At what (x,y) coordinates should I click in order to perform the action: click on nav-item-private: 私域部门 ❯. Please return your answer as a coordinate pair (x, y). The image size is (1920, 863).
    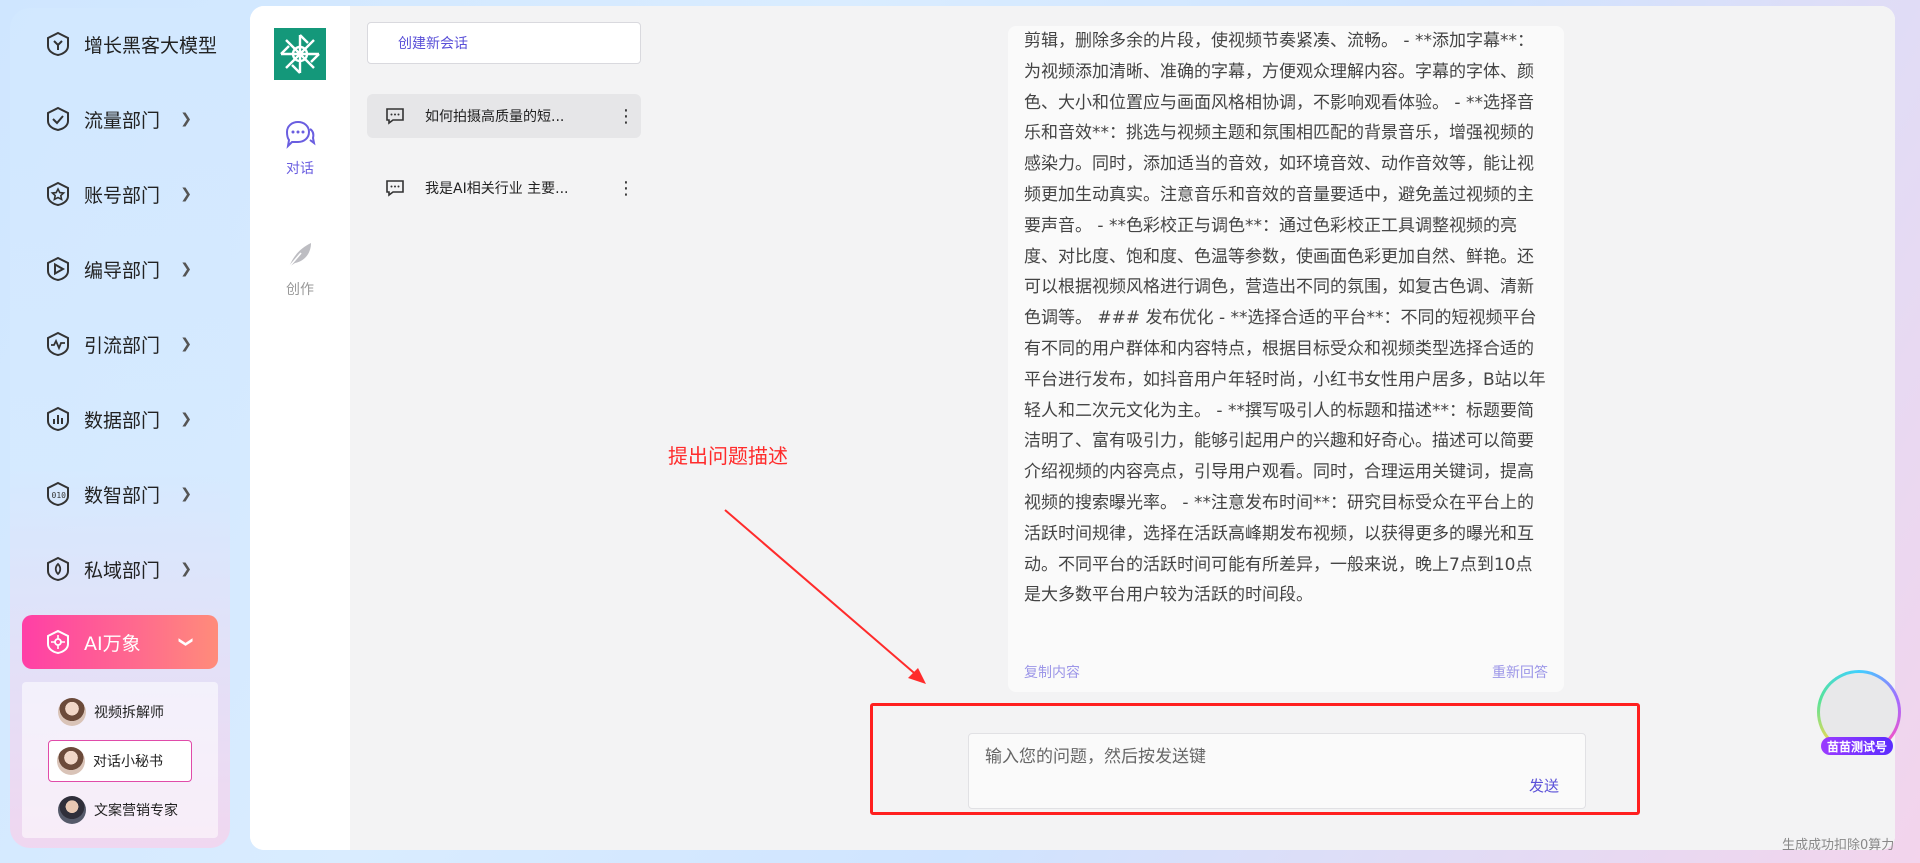
    Looking at the image, I should click on (120, 569).